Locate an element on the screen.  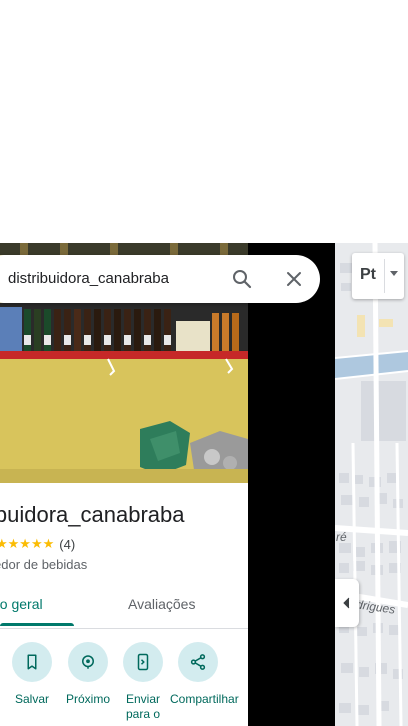
nearby-button: Próximo is located at coordinates (88, 674).